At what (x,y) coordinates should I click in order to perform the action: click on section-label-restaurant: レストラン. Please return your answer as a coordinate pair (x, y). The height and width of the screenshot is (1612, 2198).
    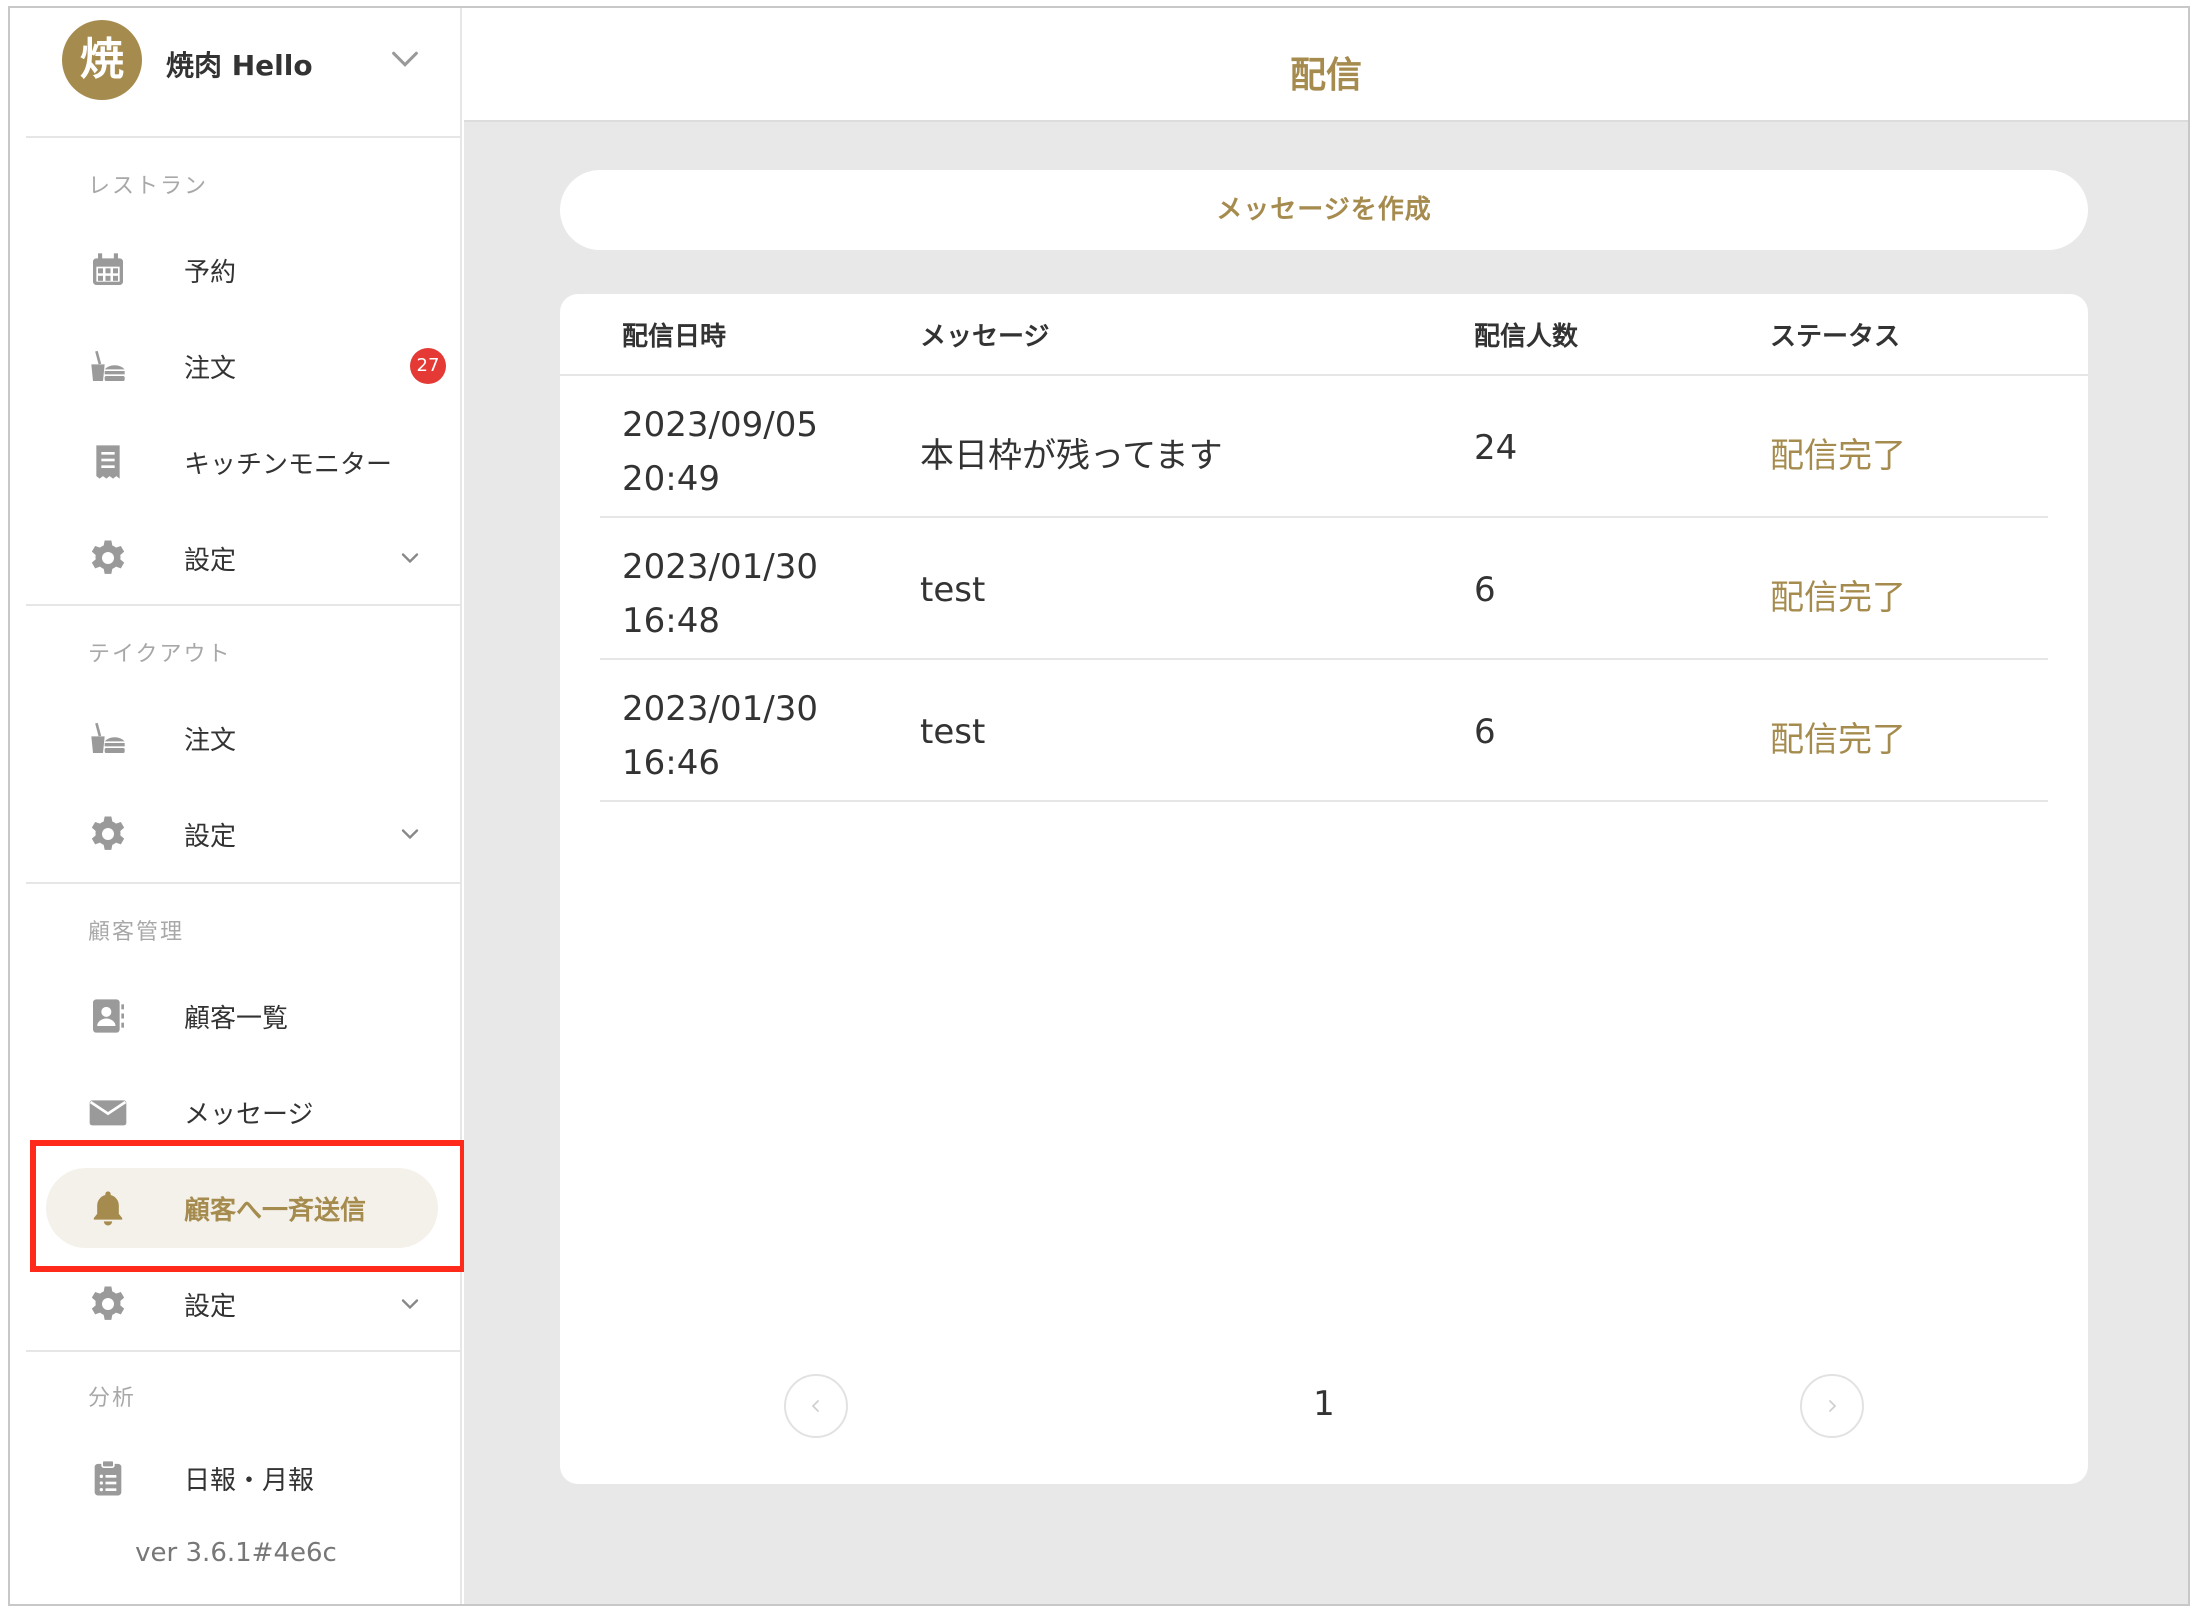
    Looking at the image, I should click on (148, 186).